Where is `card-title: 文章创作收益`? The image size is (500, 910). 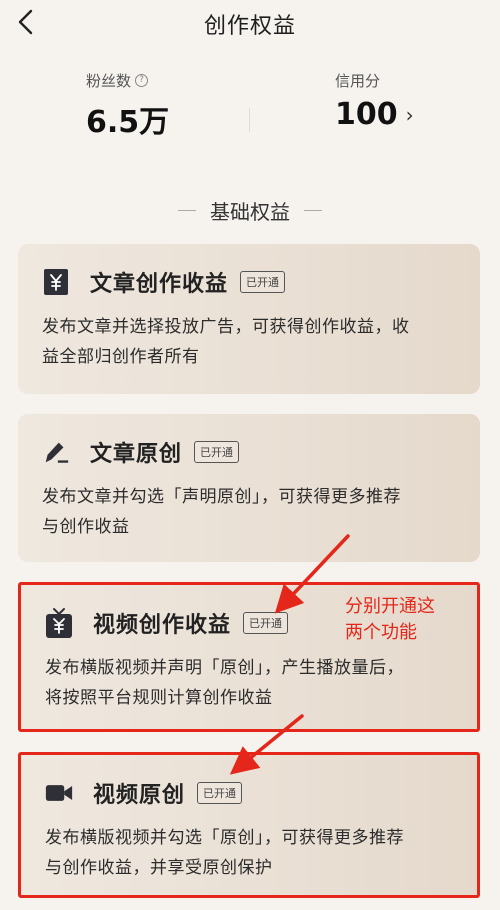
card-title: 文章创作收益 is located at coordinates (159, 284).